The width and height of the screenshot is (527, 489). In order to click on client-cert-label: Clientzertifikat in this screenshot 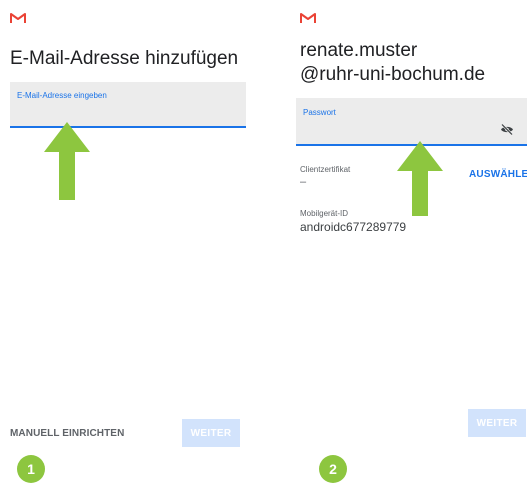, I will do `click(325, 169)`.